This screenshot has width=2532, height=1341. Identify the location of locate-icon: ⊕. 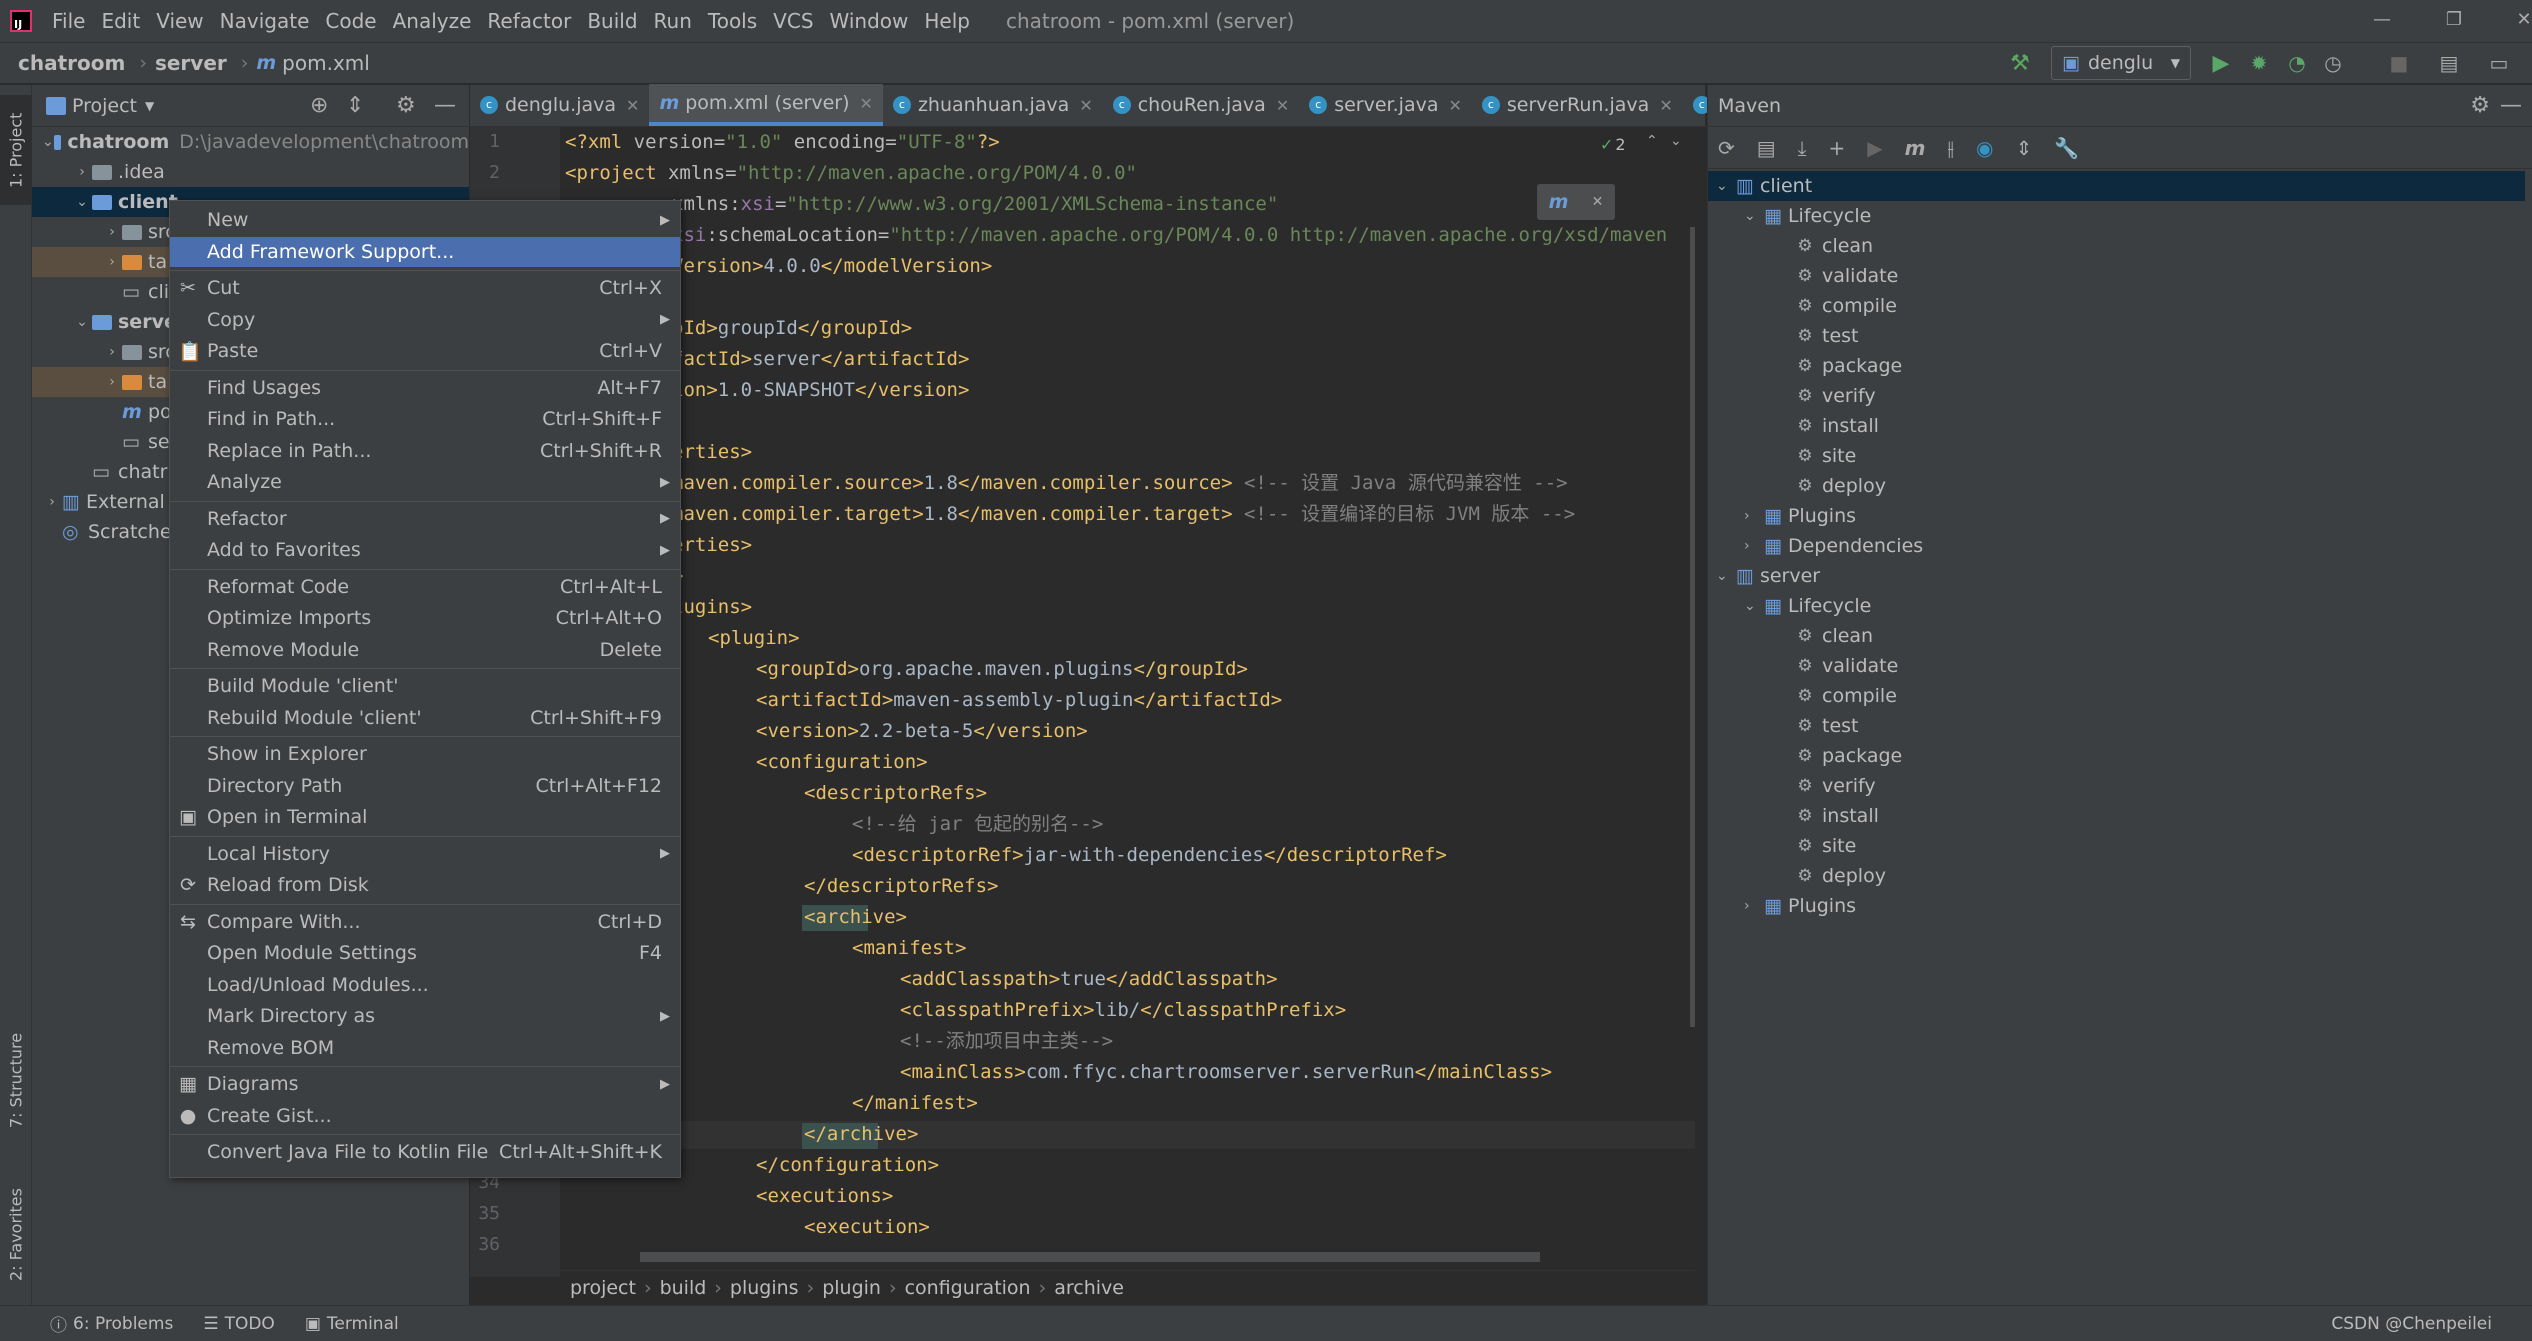
(319, 105).